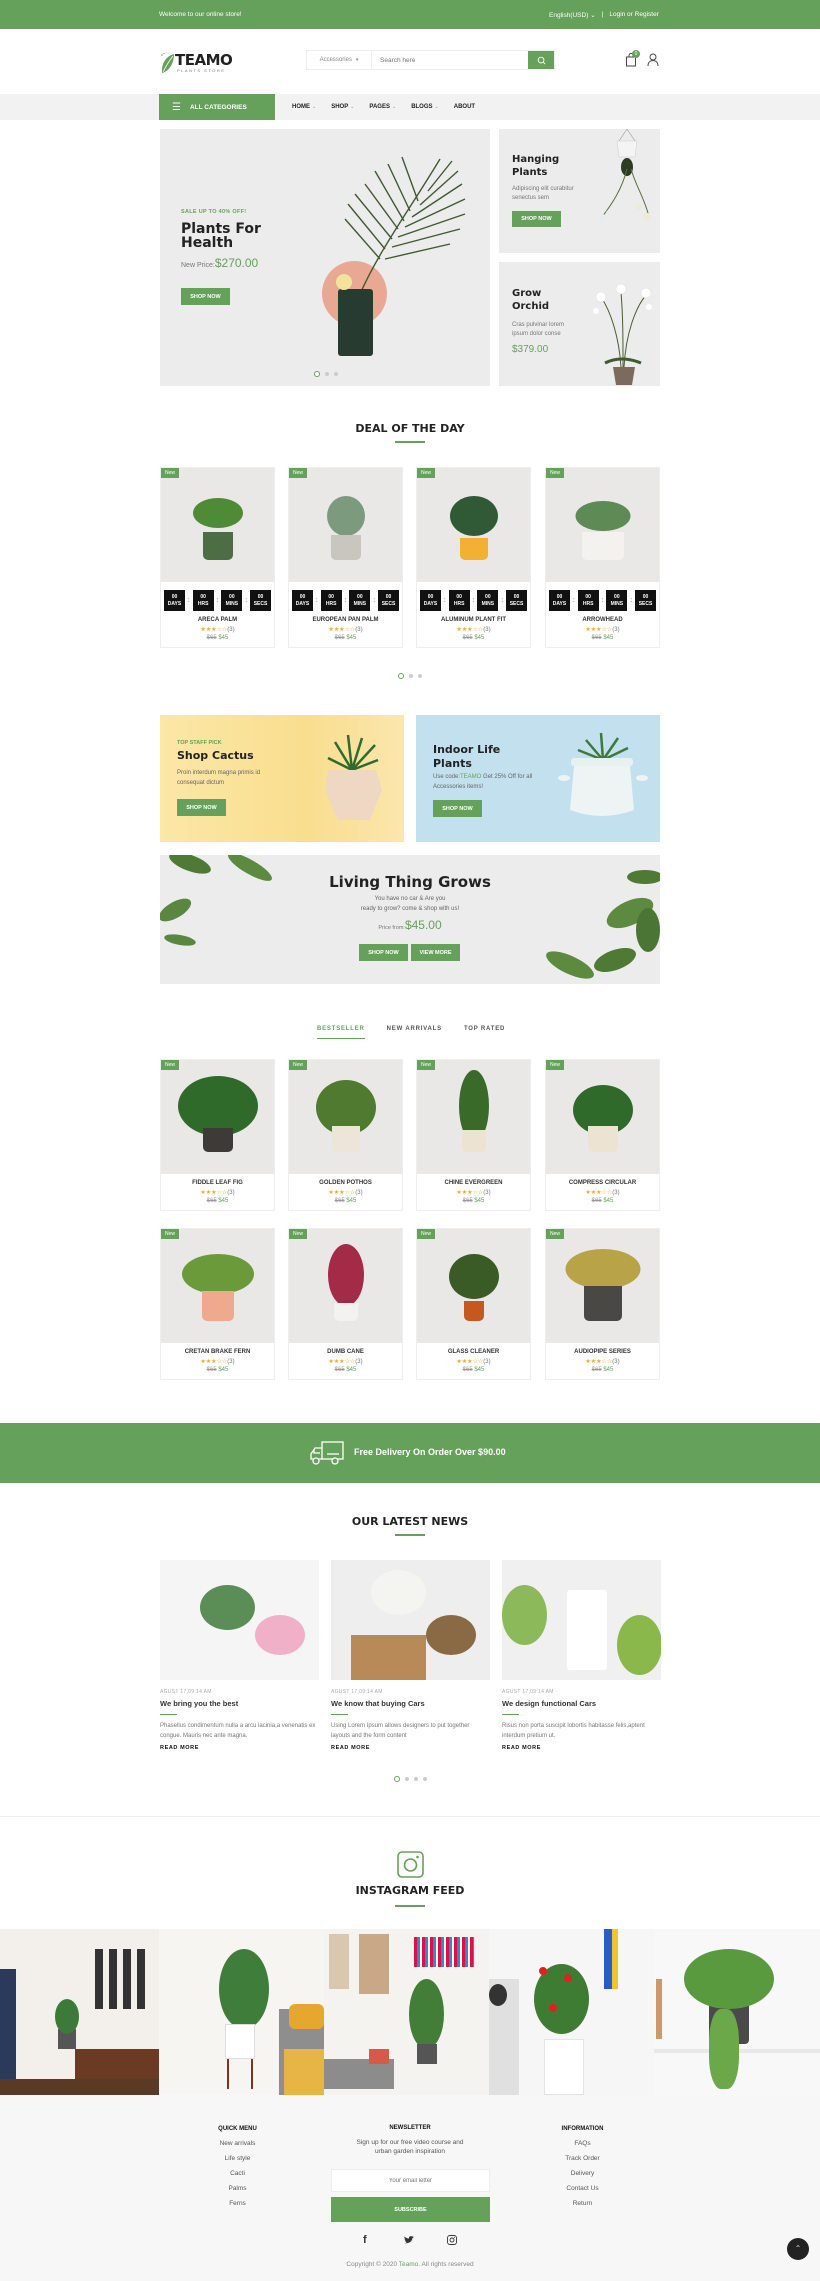  What do you see at coordinates (653, 60) in the screenshot?
I see `user-icon` at bounding box center [653, 60].